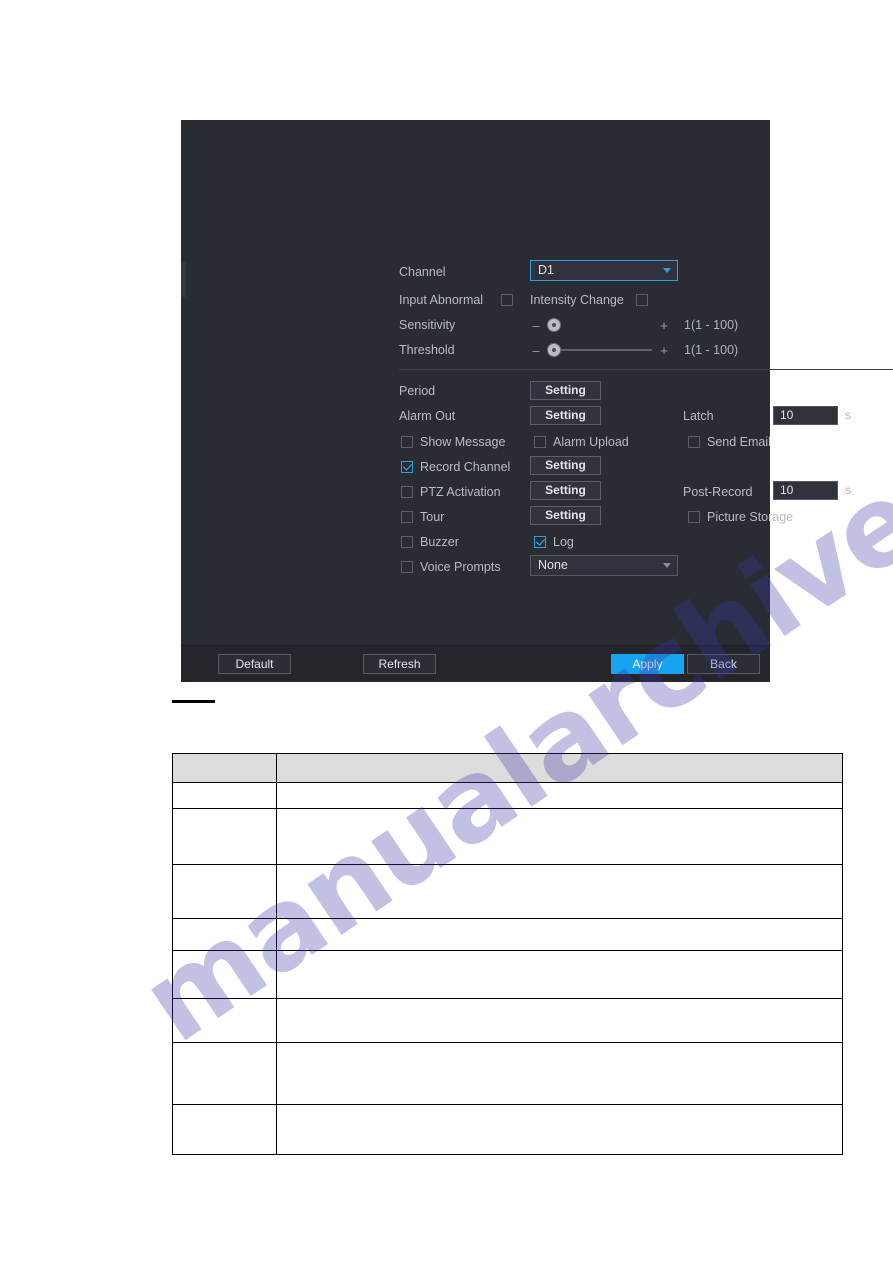 This screenshot has height=1263, width=893. Describe the element at coordinates (193, 701) in the screenshot. I see `section-rule` at that location.